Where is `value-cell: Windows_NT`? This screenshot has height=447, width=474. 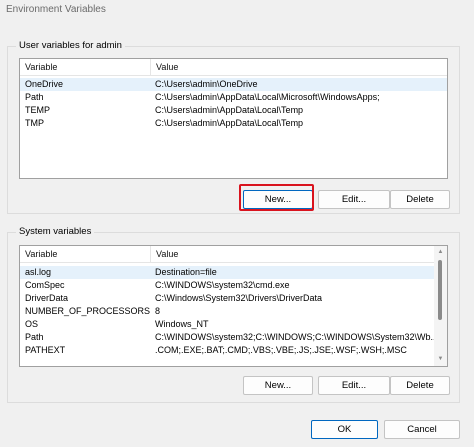 value-cell: Windows_NT is located at coordinates (182, 324).